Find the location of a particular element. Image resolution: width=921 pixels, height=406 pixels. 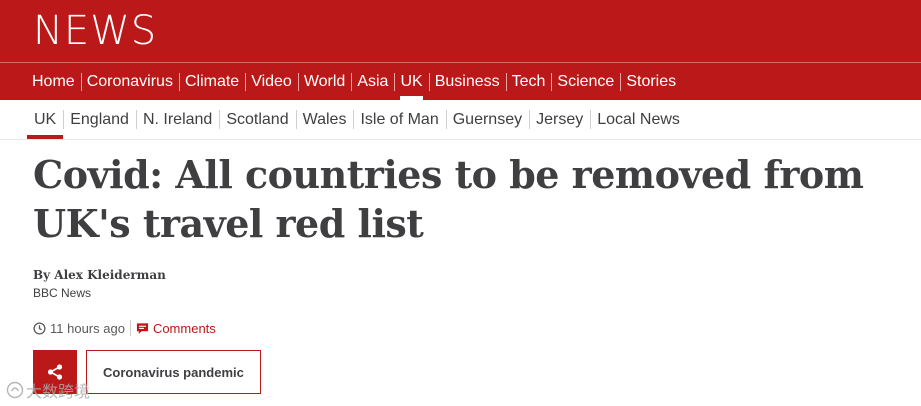

sub-nav-item-uk: UK is located at coordinates (45, 119).